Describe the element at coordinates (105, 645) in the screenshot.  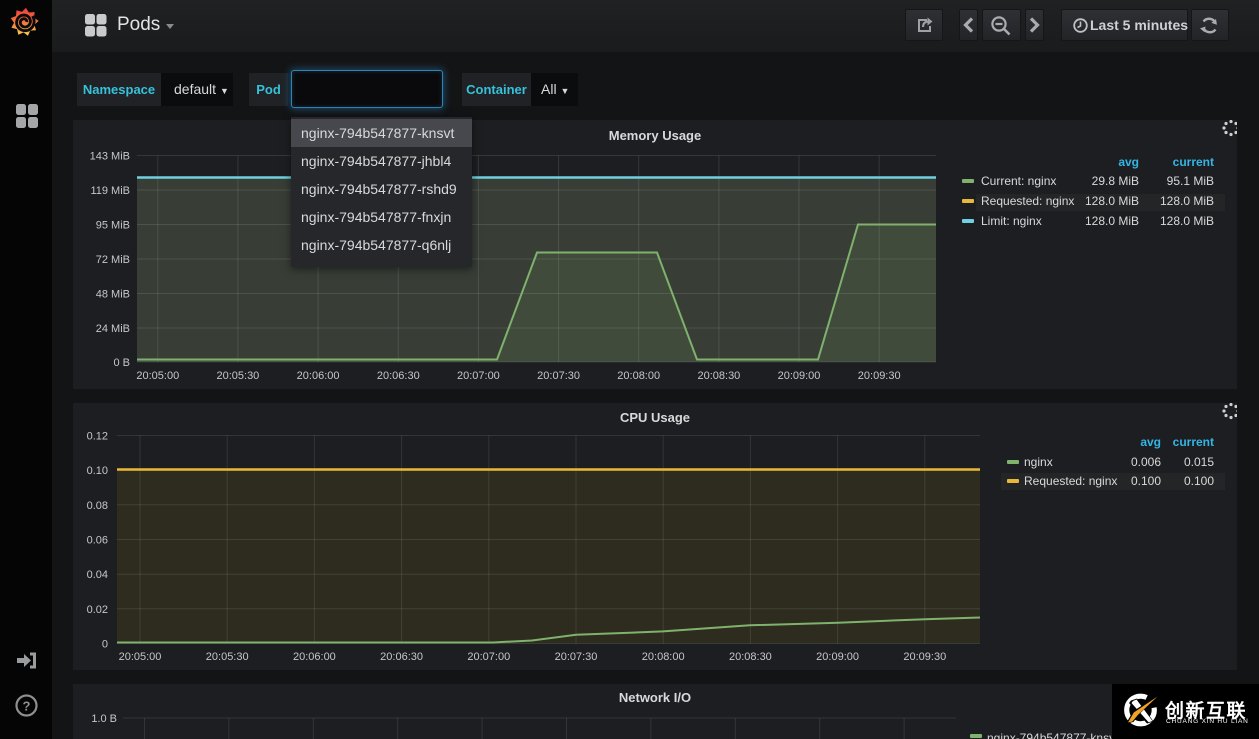
I see `svg-text: 0` at that location.